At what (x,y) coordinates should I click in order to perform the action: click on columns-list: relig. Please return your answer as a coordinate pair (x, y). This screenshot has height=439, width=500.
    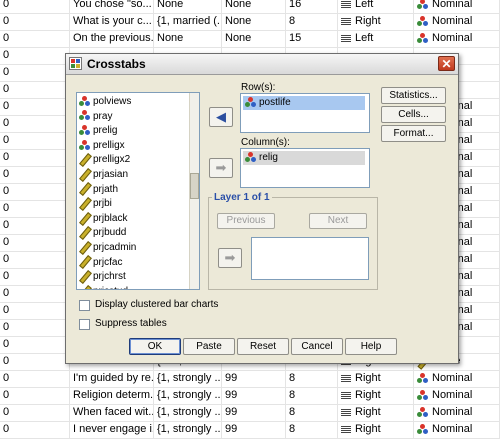
    Looking at the image, I should click on (305, 168).